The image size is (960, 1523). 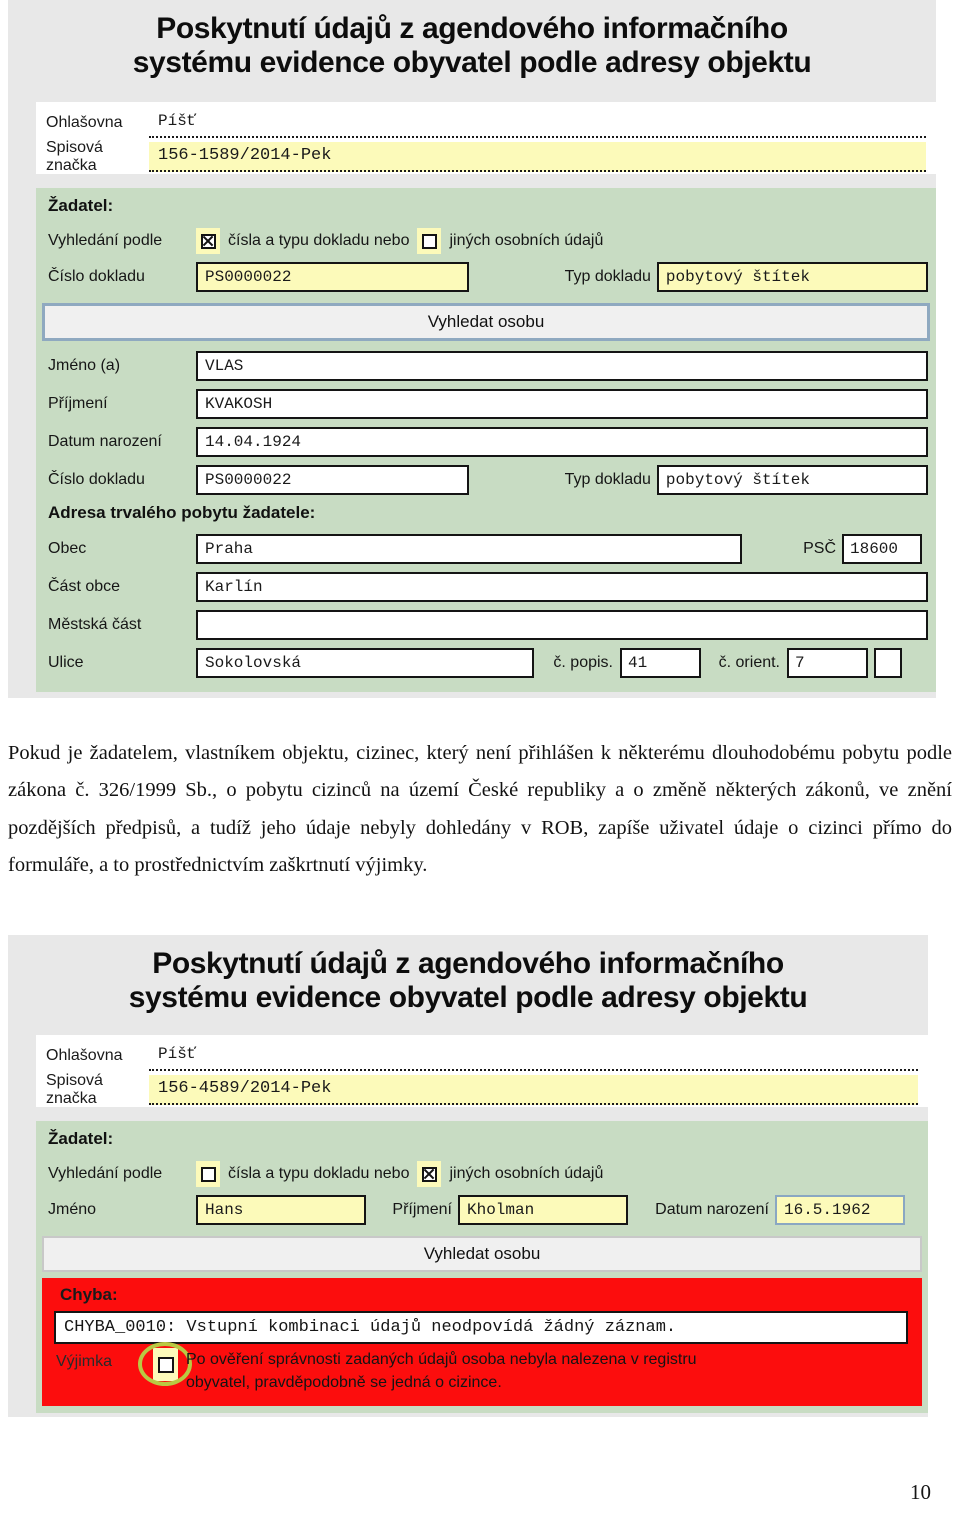 I want to click on address-section-label: Adresa trvalého pobytu žadatele:, so click(x=182, y=512).